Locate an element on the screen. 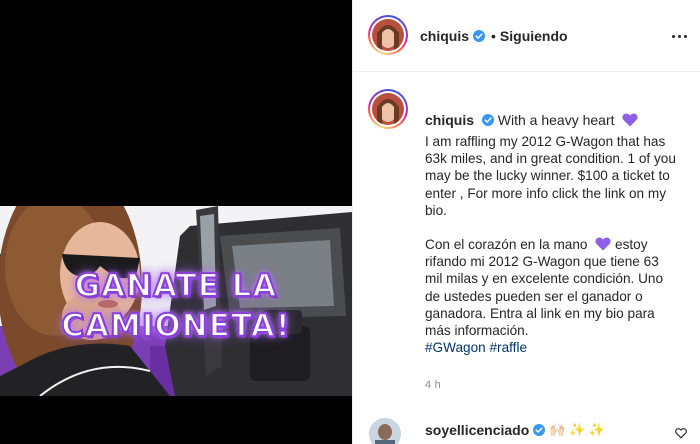 This screenshot has height=444, width=700. caption-lead: With a heavy heart is located at coordinates (556, 120).